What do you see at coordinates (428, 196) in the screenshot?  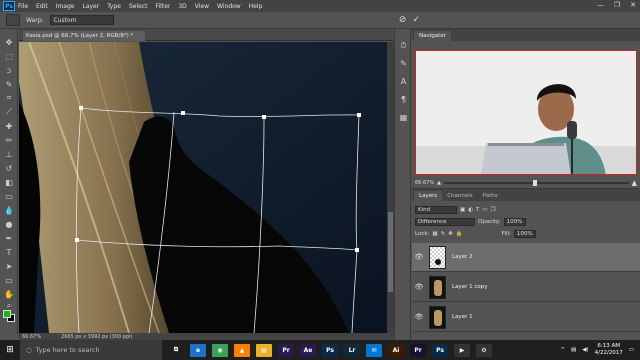 I see `tab-layers: Layers` at bounding box center [428, 196].